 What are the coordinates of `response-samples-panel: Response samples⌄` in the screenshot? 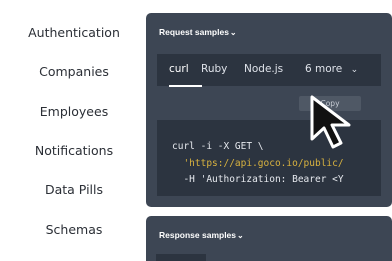 It's located at (269, 238).